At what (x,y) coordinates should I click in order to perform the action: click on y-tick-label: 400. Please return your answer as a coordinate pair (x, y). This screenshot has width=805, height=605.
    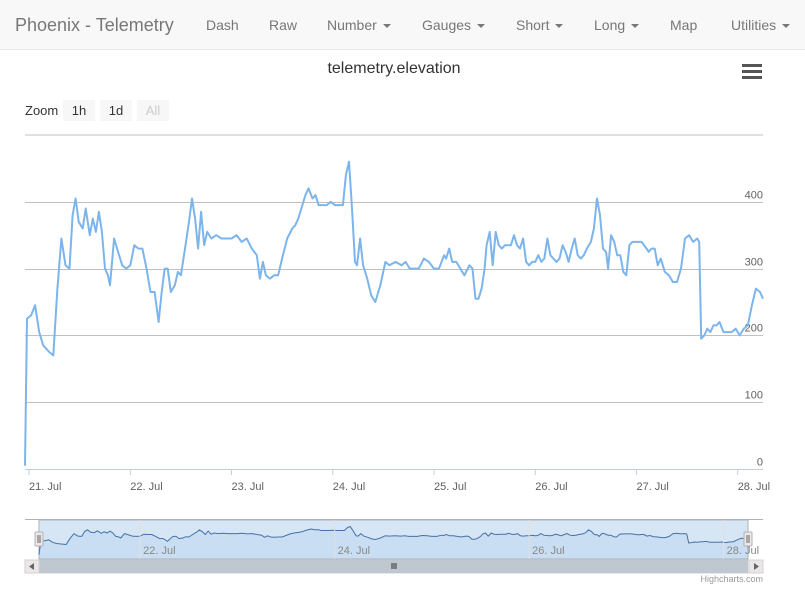
    Looking at the image, I should click on (754, 196).